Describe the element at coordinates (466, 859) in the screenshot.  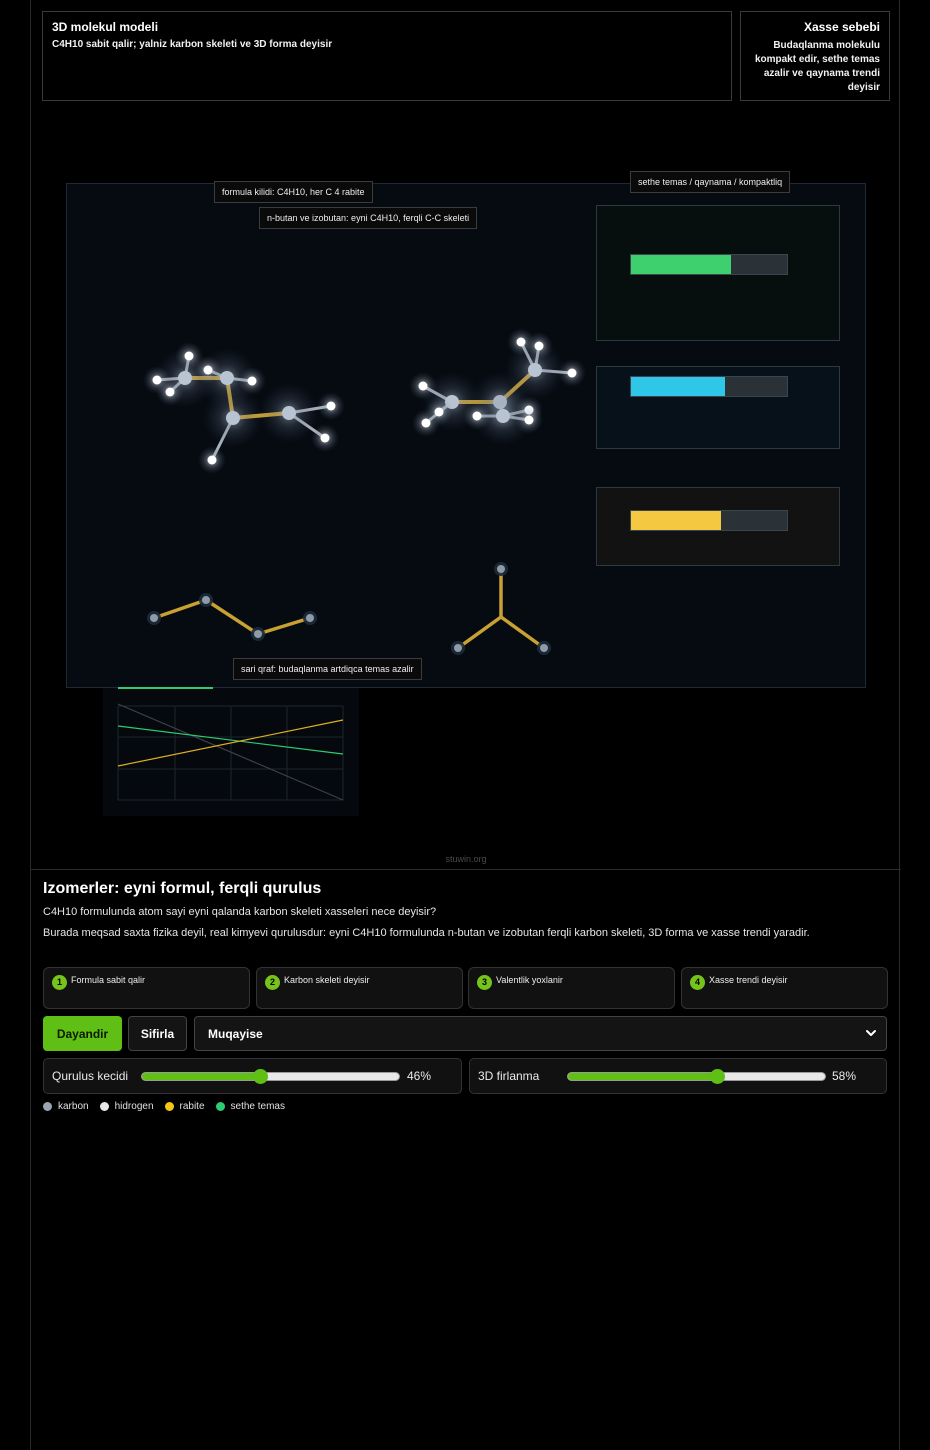
I see `credit-text: stuwin.org` at that location.